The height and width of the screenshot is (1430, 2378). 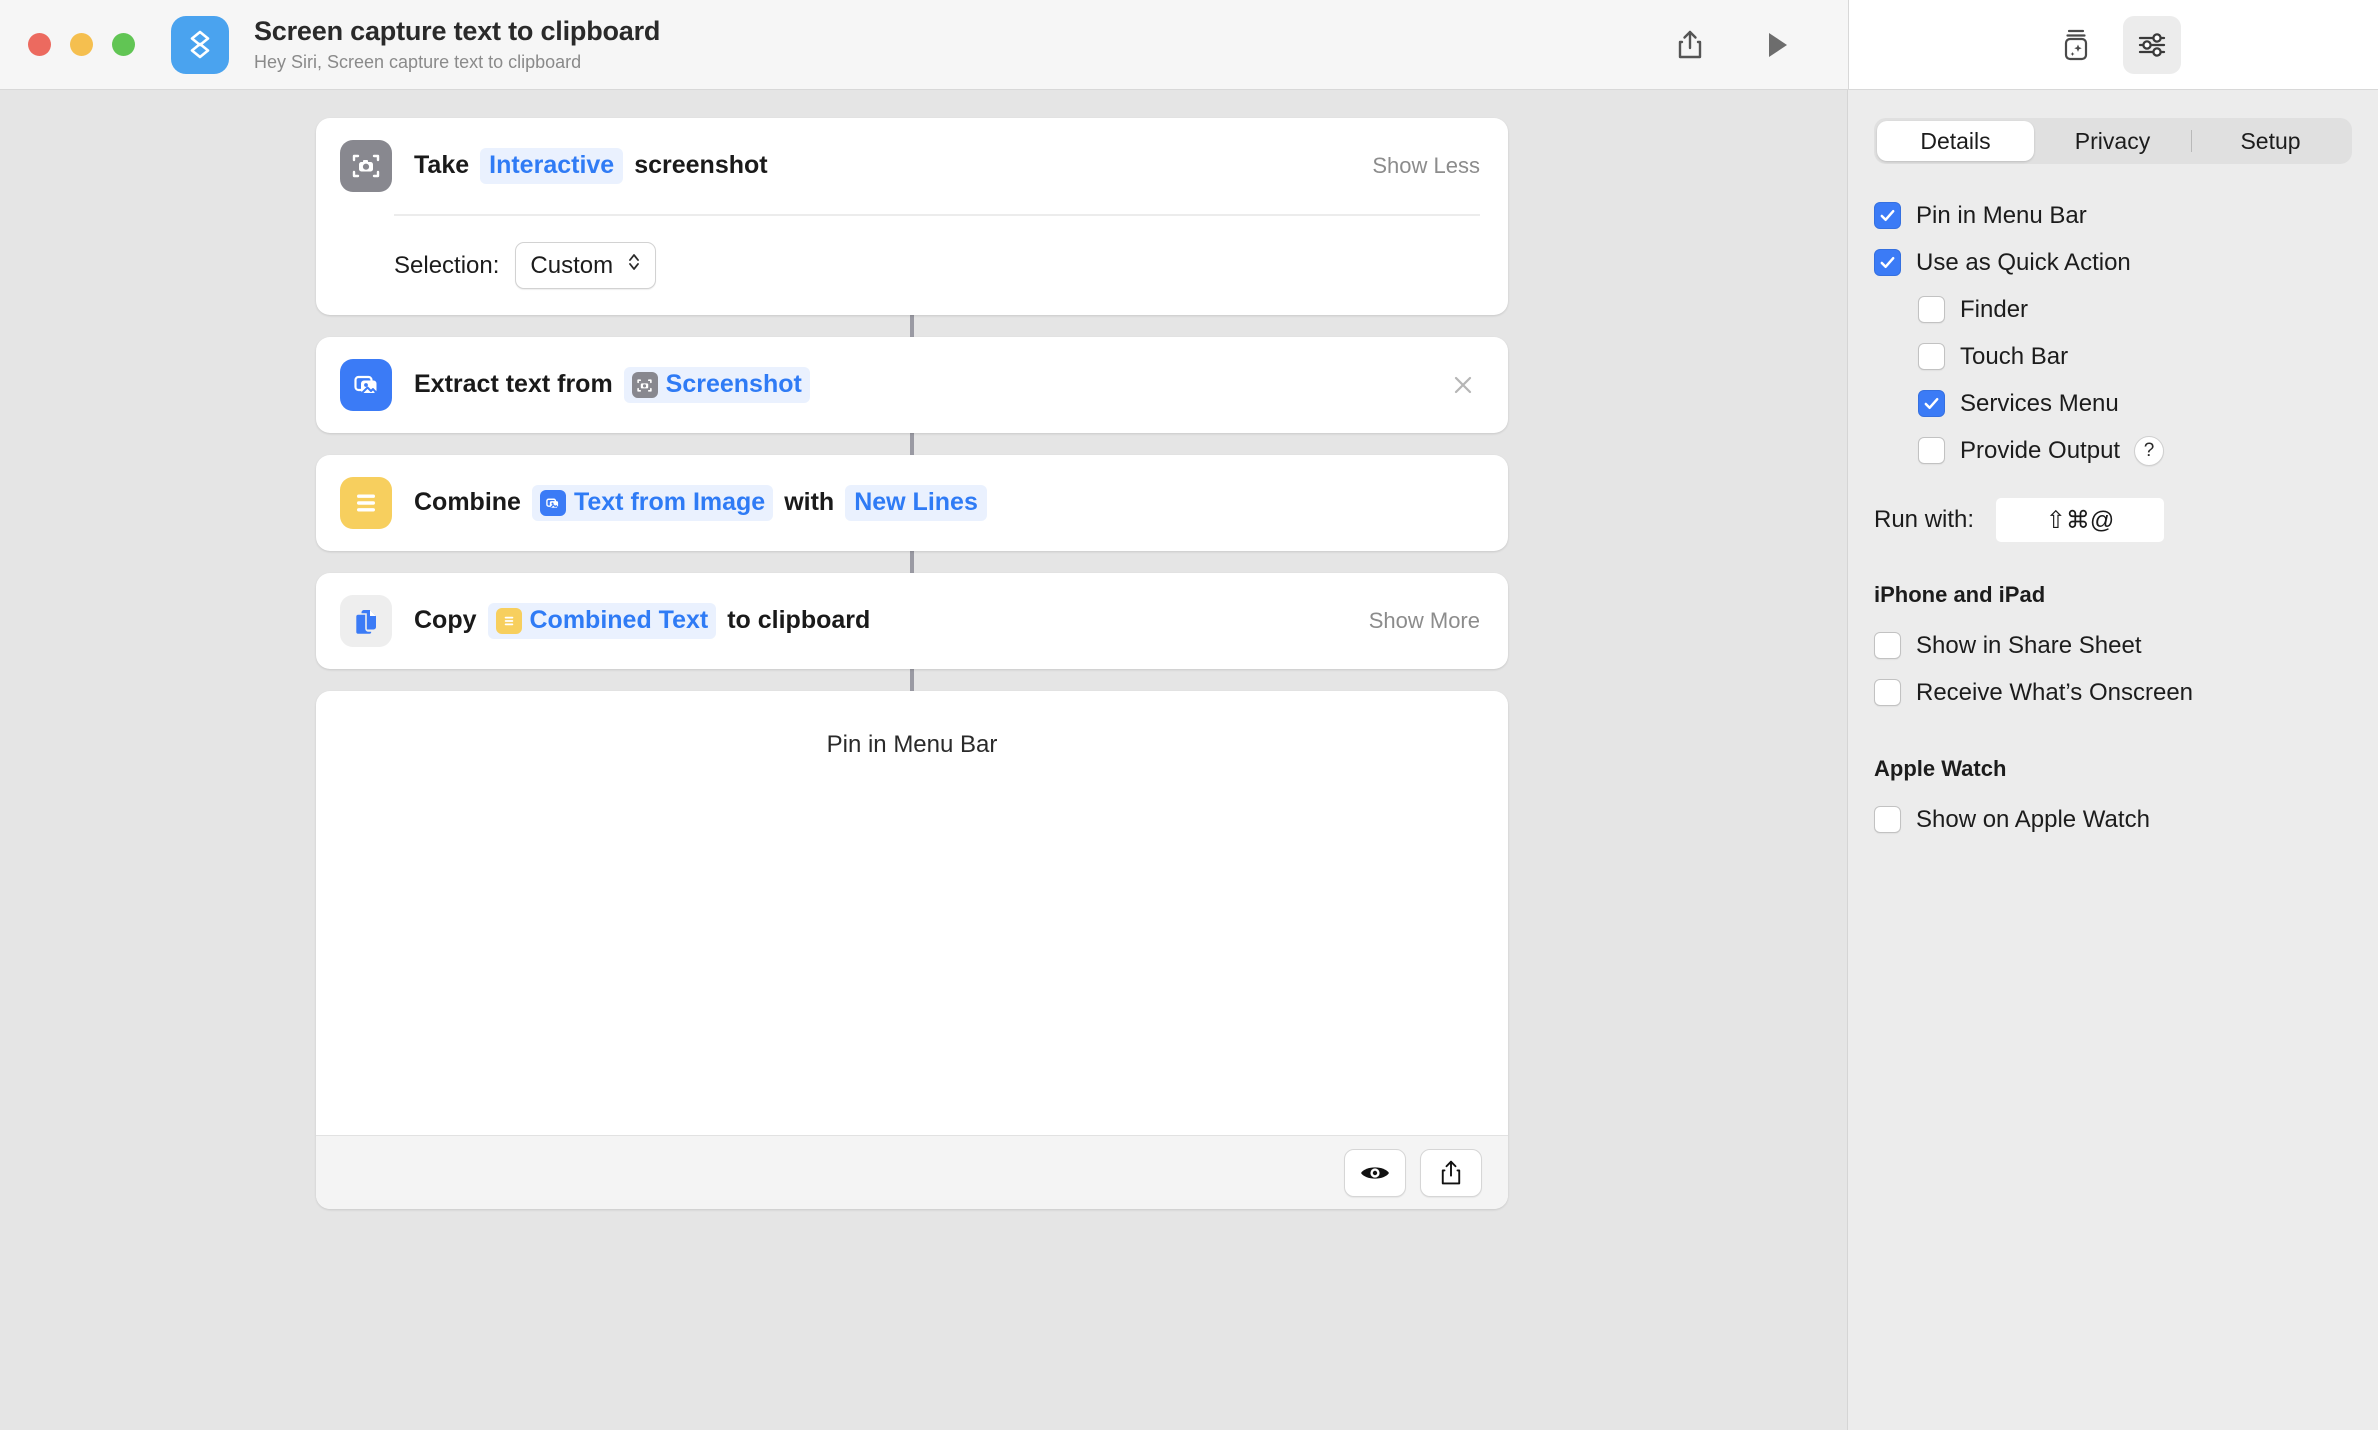 What do you see at coordinates (1463, 385) in the screenshot?
I see `remove-action-button` at bounding box center [1463, 385].